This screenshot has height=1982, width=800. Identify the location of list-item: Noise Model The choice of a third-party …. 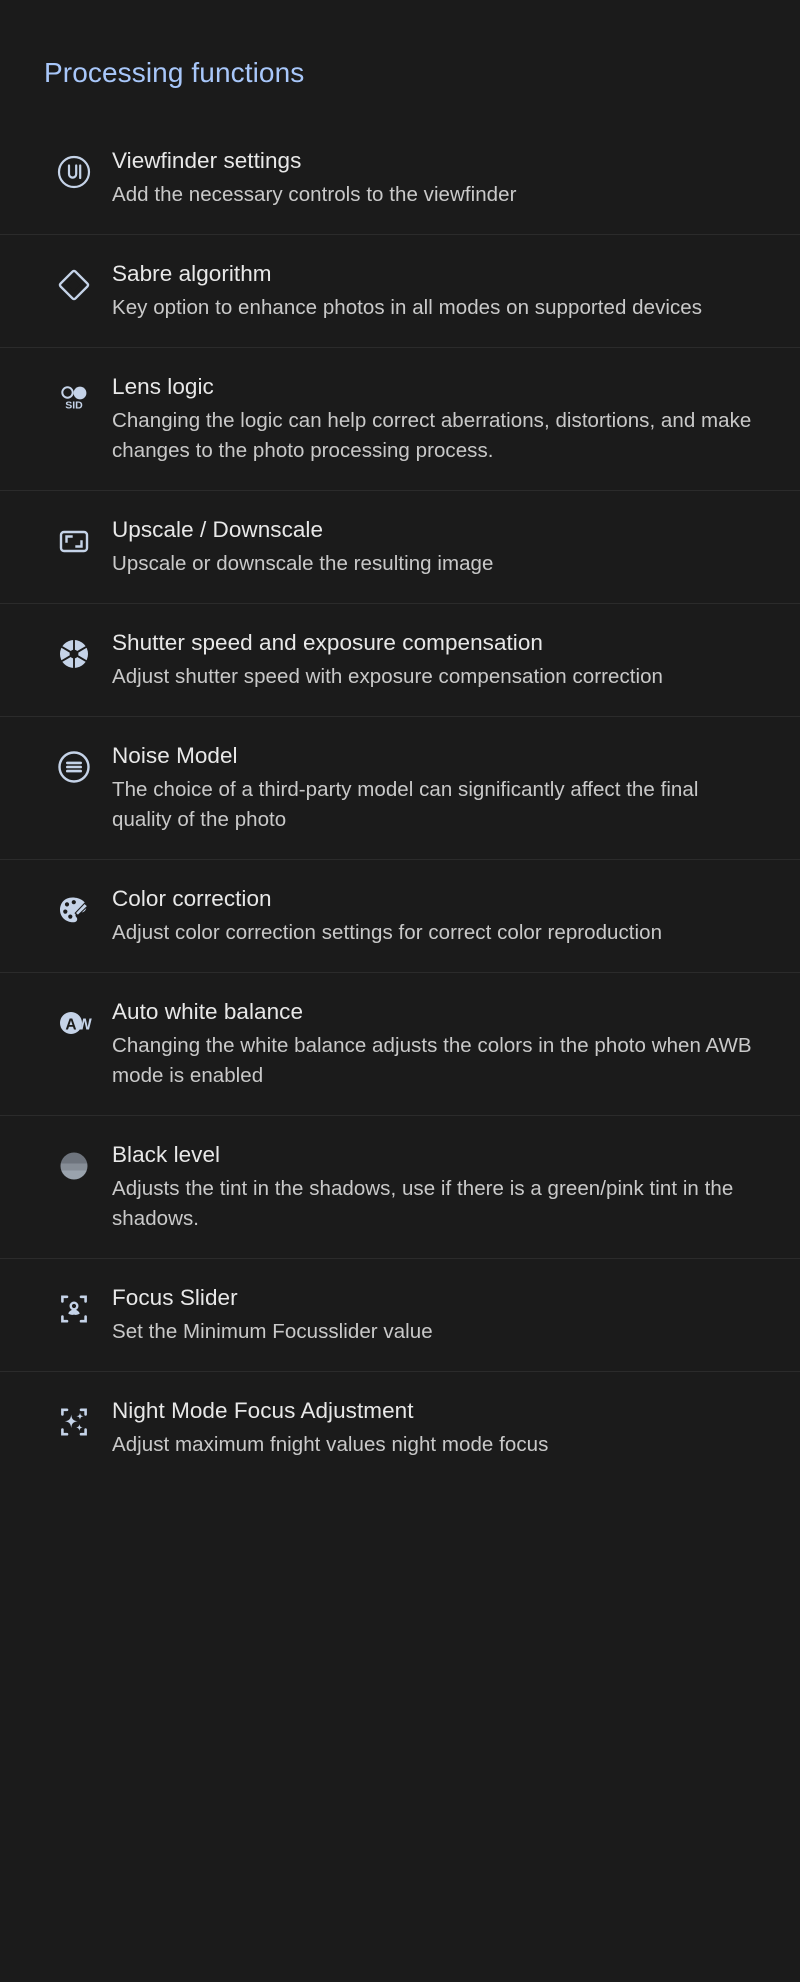
(400, 787).